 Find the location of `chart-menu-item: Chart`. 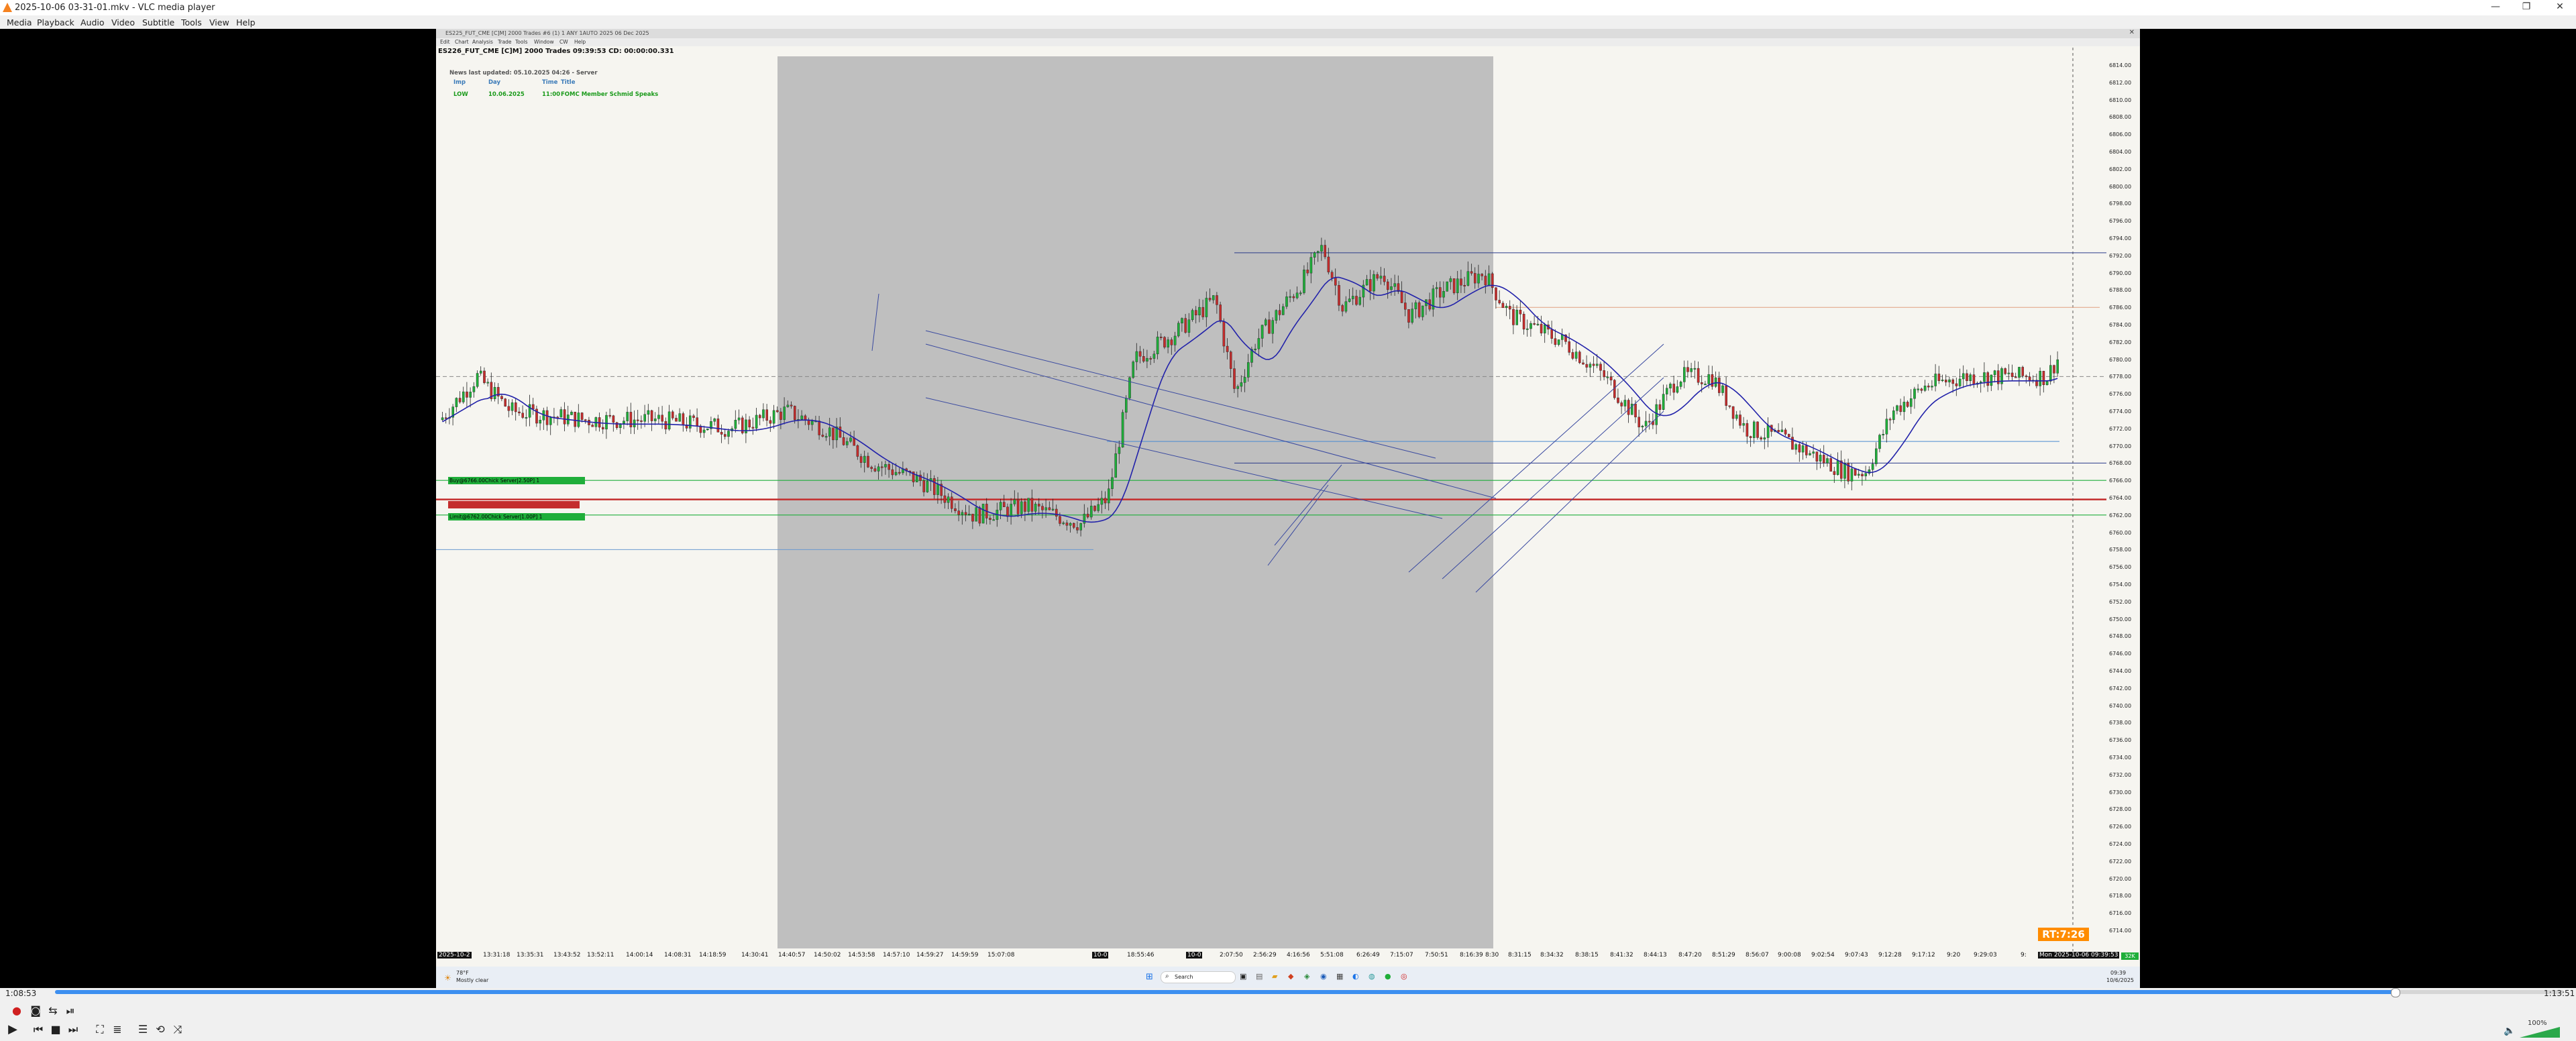

chart-menu-item: Chart is located at coordinates (462, 42).